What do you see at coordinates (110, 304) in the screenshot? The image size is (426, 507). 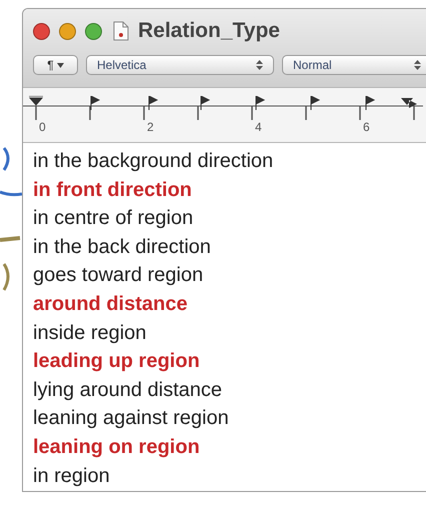 I see `text-line: around distance` at bounding box center [110, 304].